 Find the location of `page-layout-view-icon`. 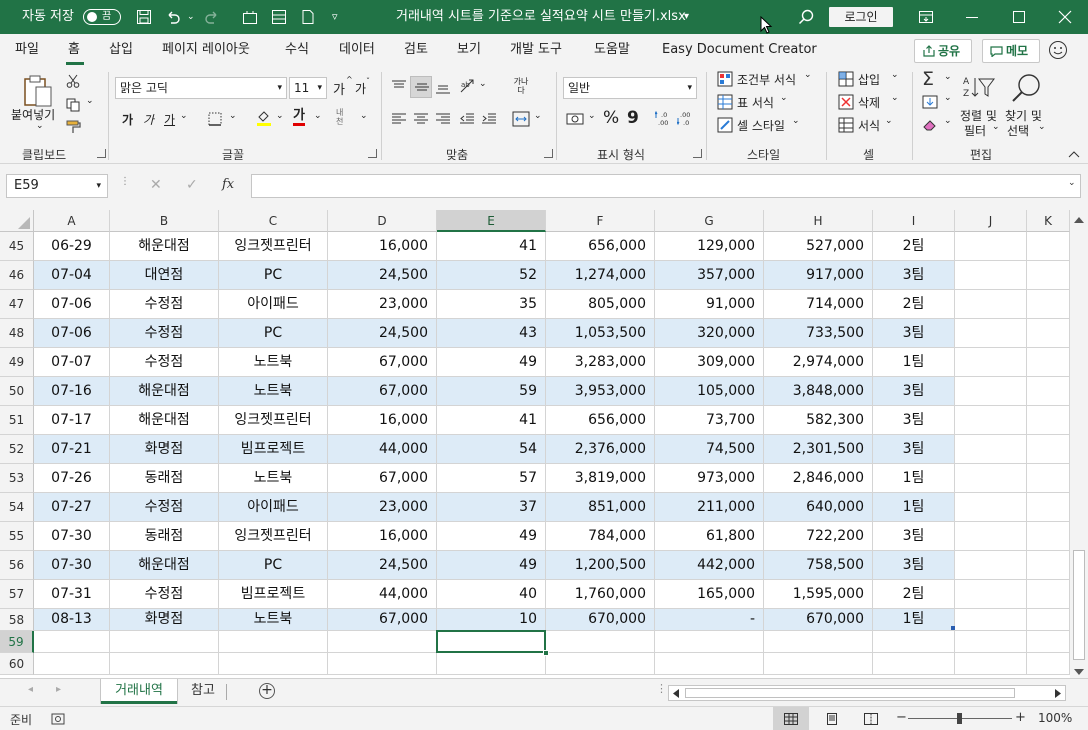

page-layout-view-icon is located at coordinates (832, 719).